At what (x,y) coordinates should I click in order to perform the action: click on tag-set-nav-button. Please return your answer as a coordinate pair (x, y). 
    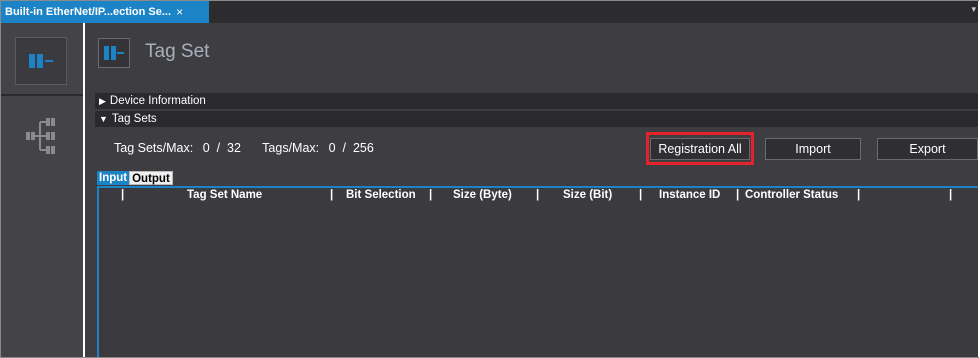
    Looking at the image, I should click on (41, 61).